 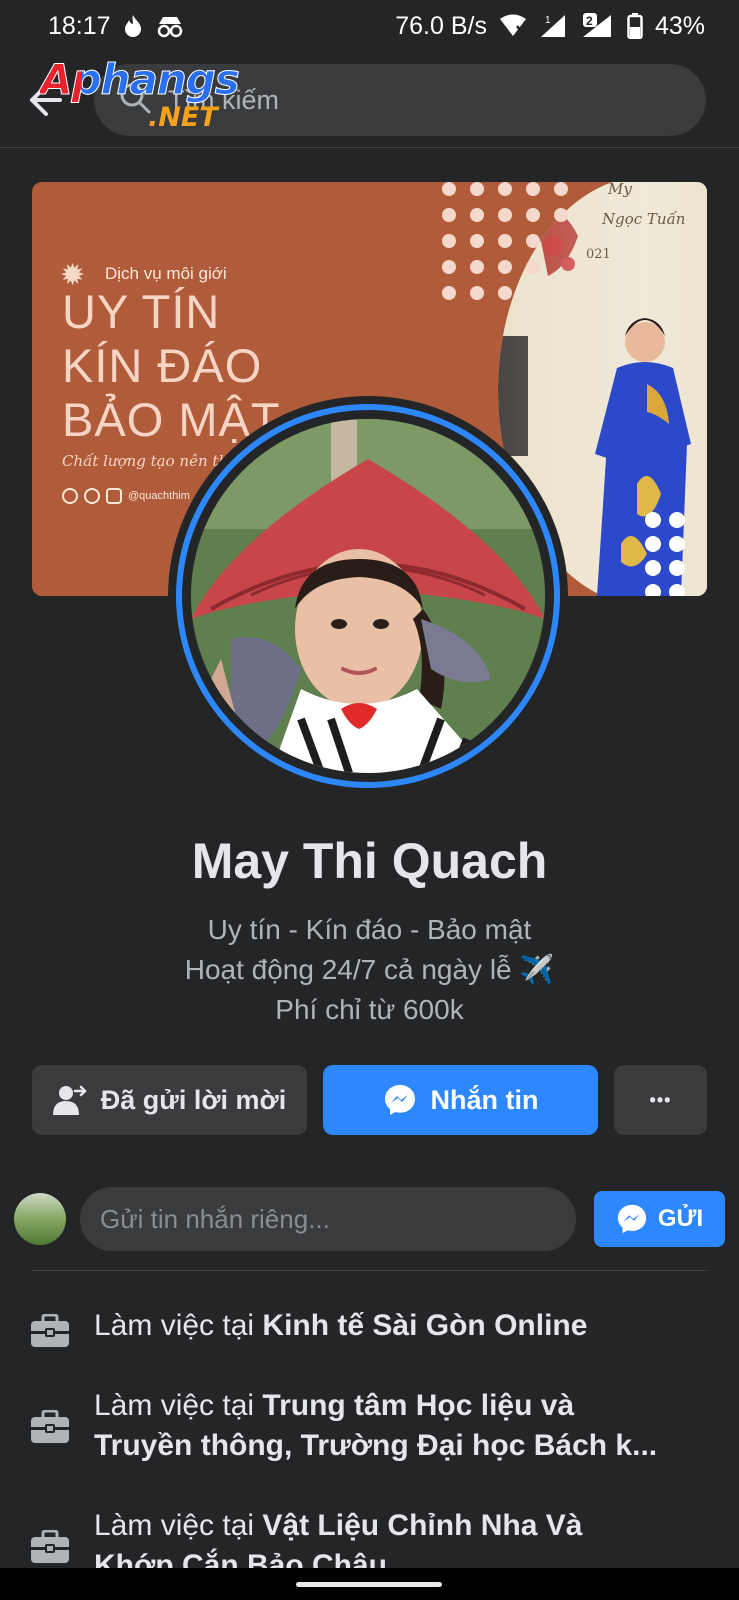 I want to click on bio-line-1: Uy tín - Kín đáo - Bảo mật, so click(x=369, y=929).